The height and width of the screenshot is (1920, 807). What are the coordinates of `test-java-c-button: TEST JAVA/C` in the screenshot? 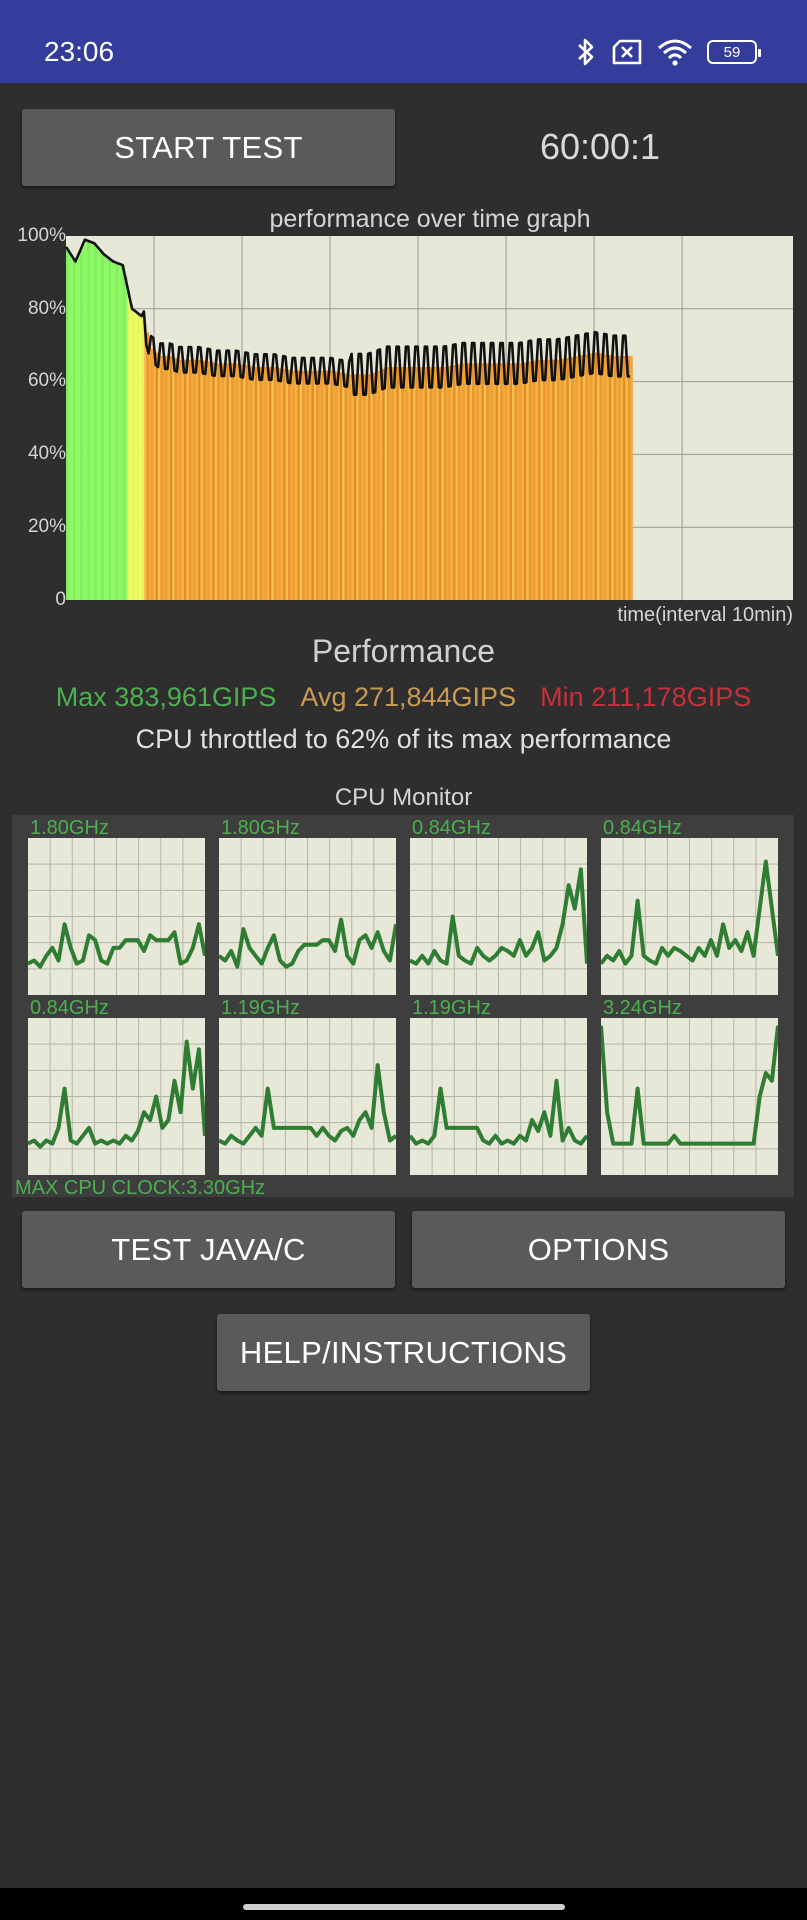 It's located at (208, 1249).